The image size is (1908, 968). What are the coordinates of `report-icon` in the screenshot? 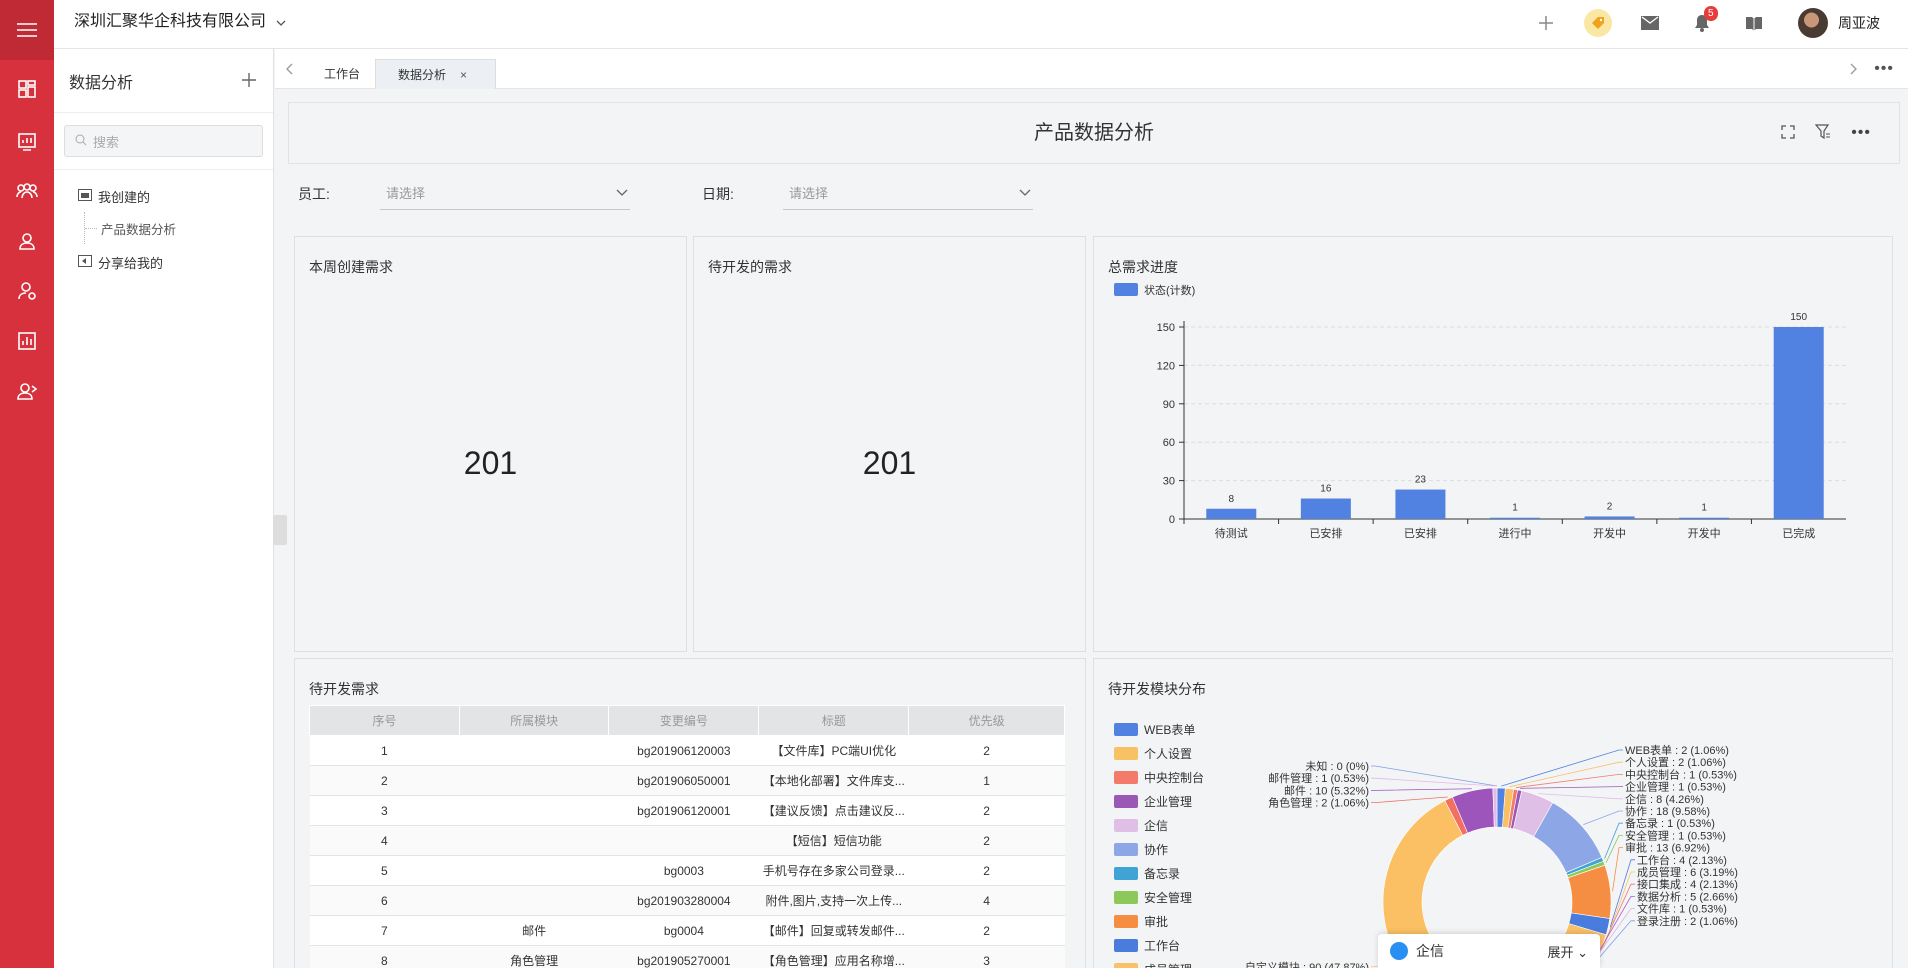 It's located at (27, 141).